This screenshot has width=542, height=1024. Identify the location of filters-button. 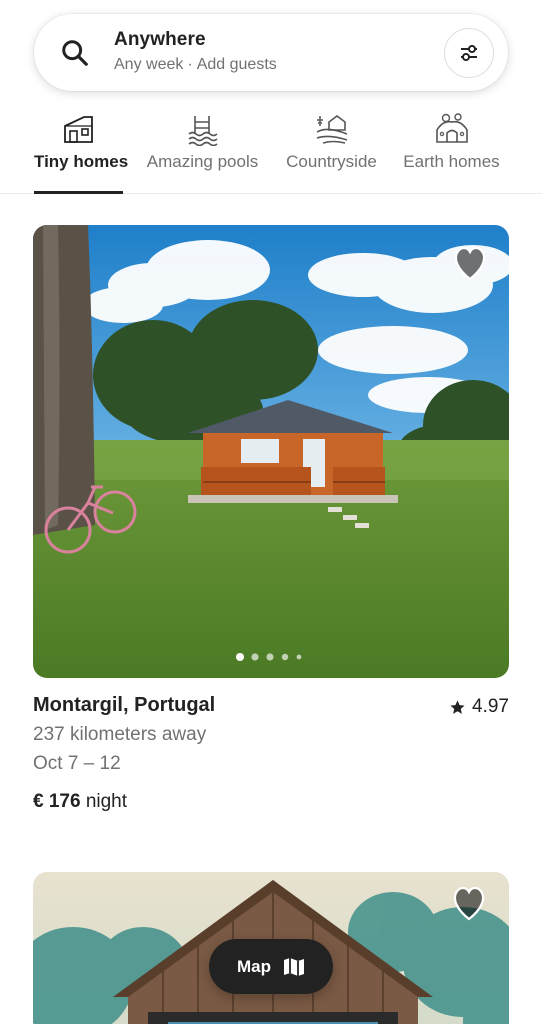
(469, 53).